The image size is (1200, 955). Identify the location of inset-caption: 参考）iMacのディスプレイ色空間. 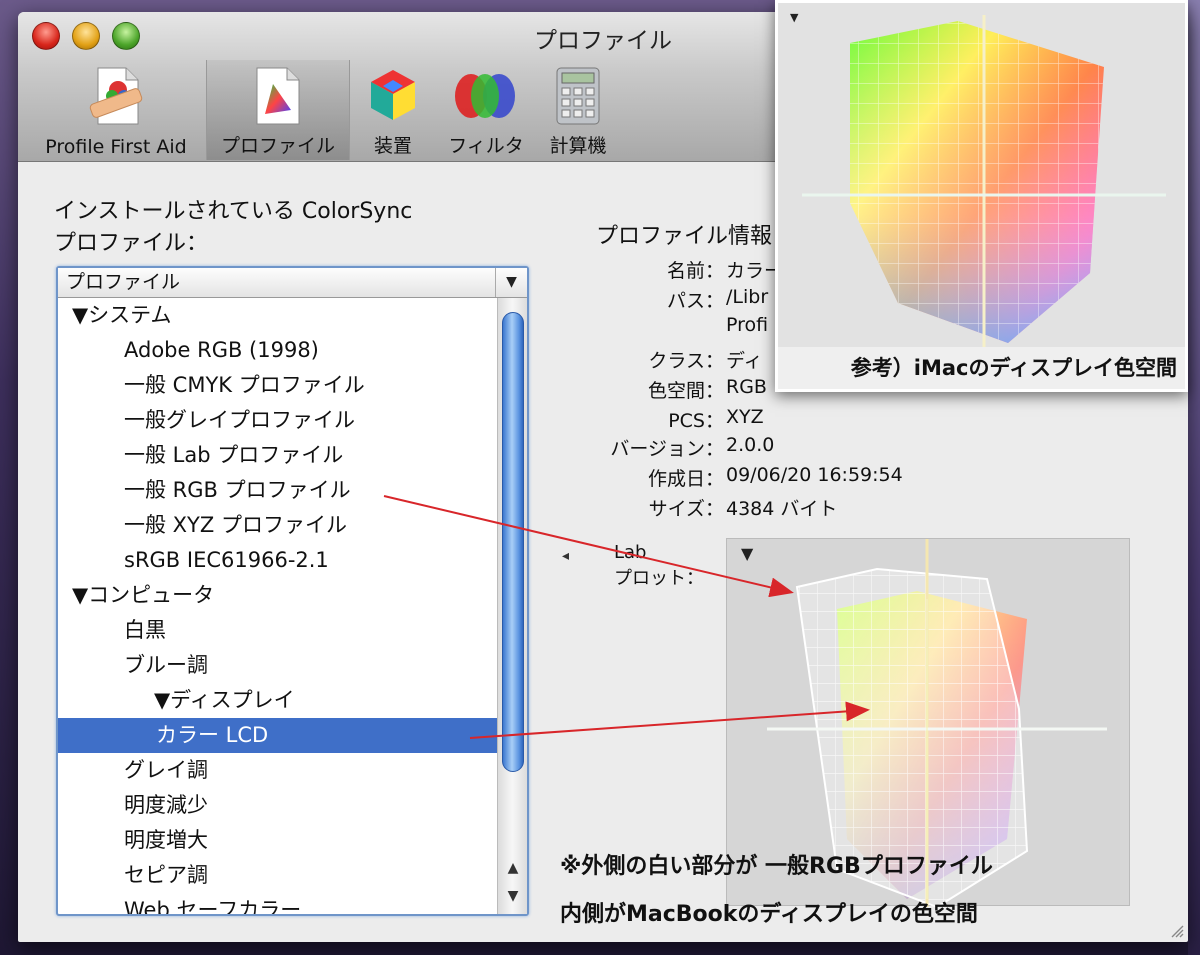
(981, 368).